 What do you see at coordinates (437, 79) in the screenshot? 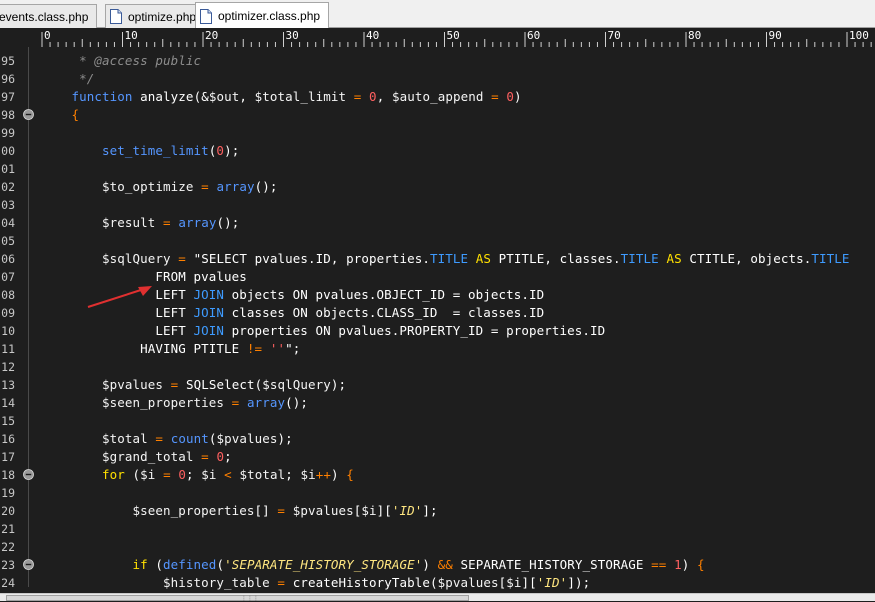
I see `code-line: 96 */` at bounding box center [437, 79].